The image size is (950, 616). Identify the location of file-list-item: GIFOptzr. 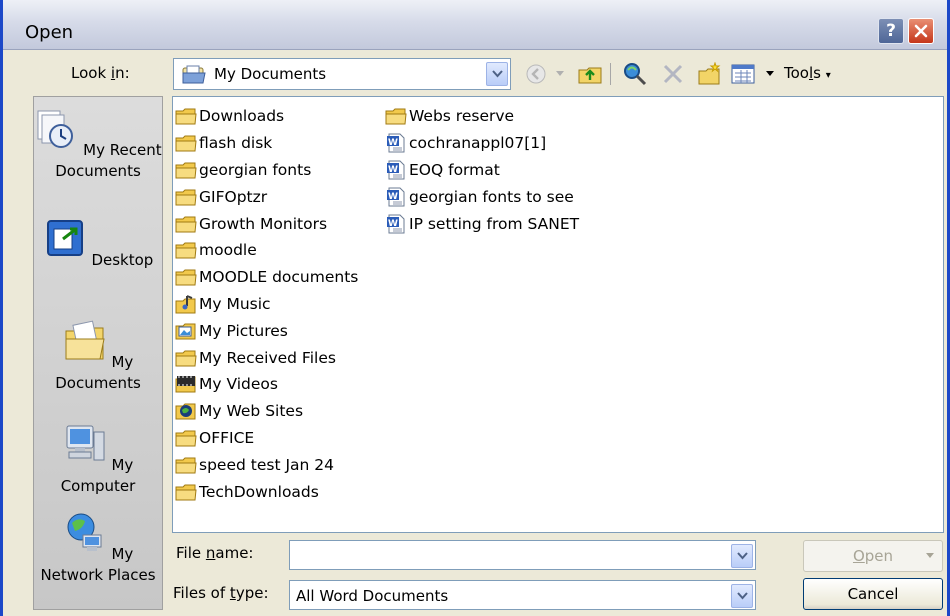
(266, 196).